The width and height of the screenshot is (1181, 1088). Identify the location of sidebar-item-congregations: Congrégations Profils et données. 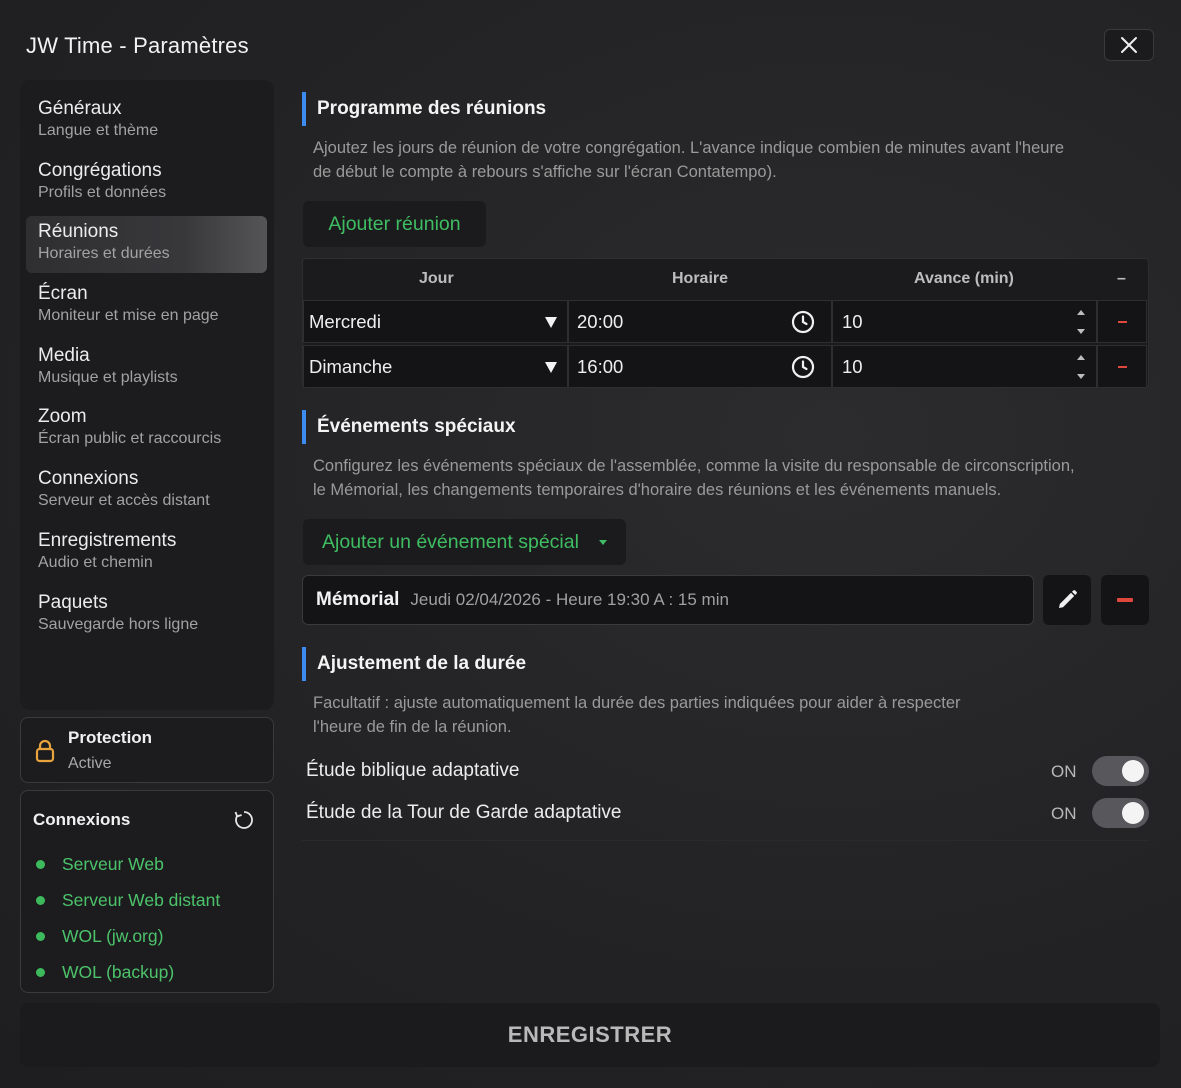
(146, 183).